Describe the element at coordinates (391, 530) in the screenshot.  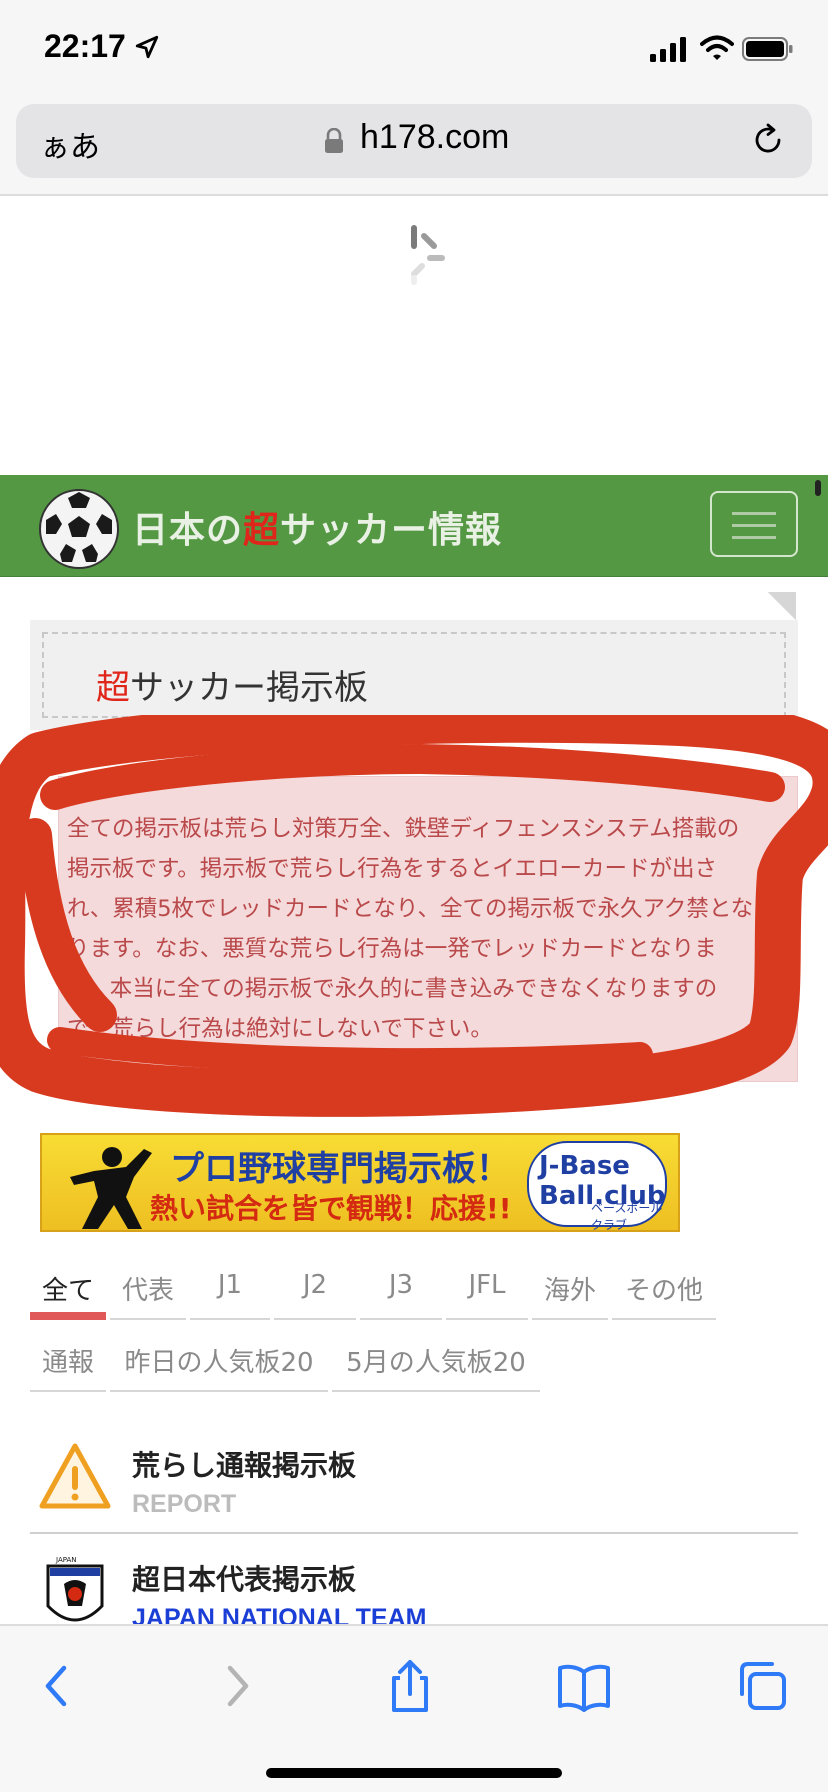
I see `site-title-suffix: サッカー情報` at that location.